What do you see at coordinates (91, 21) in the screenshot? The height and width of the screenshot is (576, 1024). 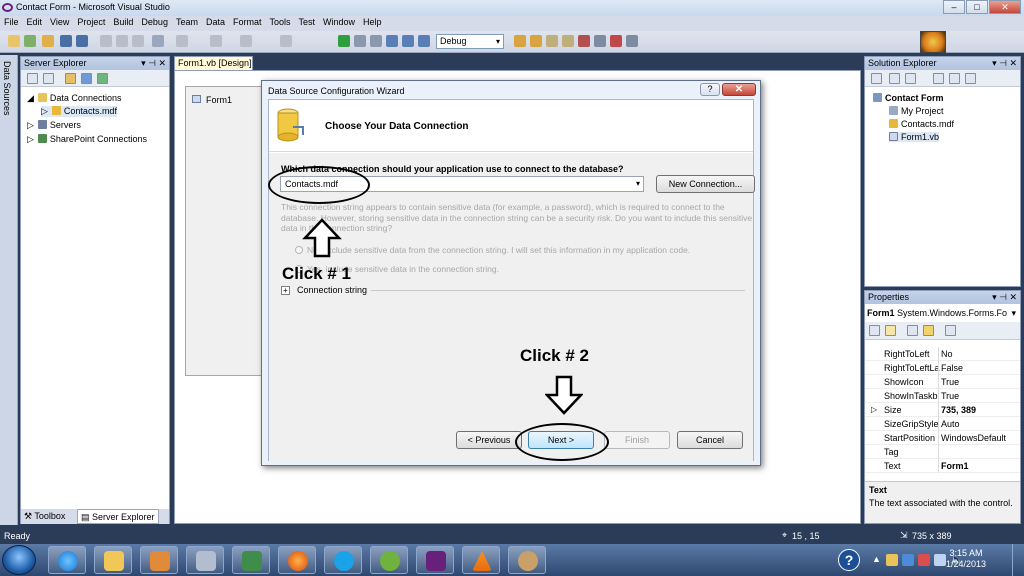 I see `menu-project: Project` at bounding box center [91, 21].